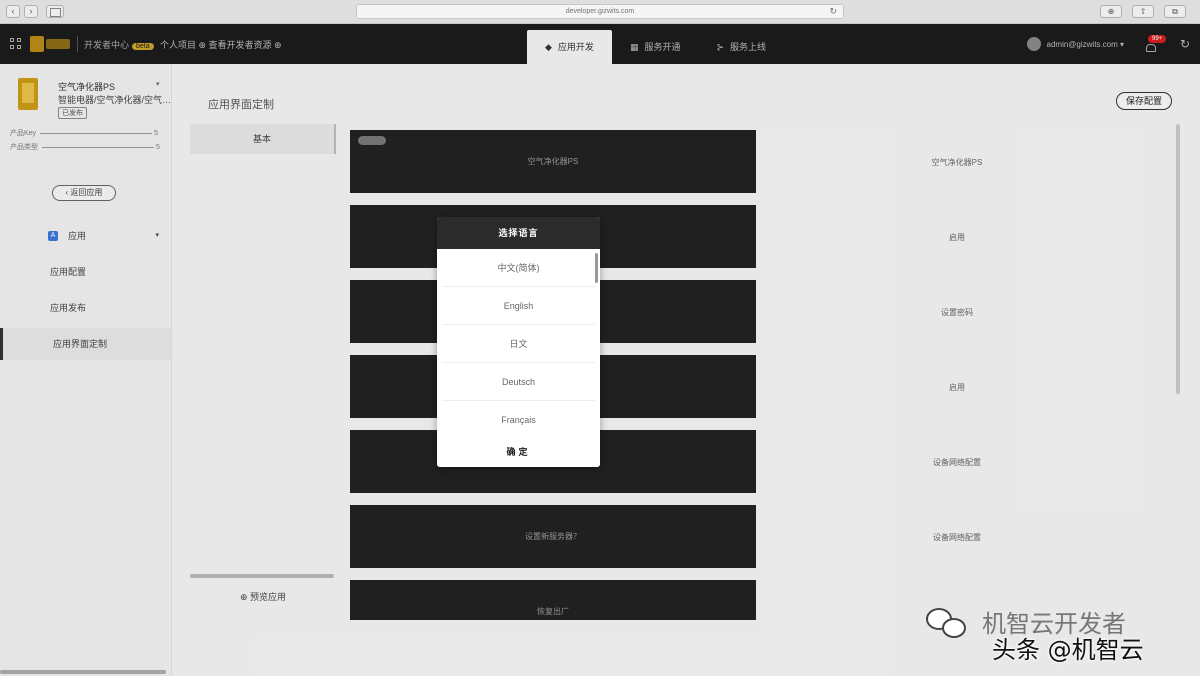 The height and width of the screenshot is (676, 1200). What do you see at coordinates (518, 452) in the screenshot?
I see `confirm-button: 确定` at bounding box center [518, 452].